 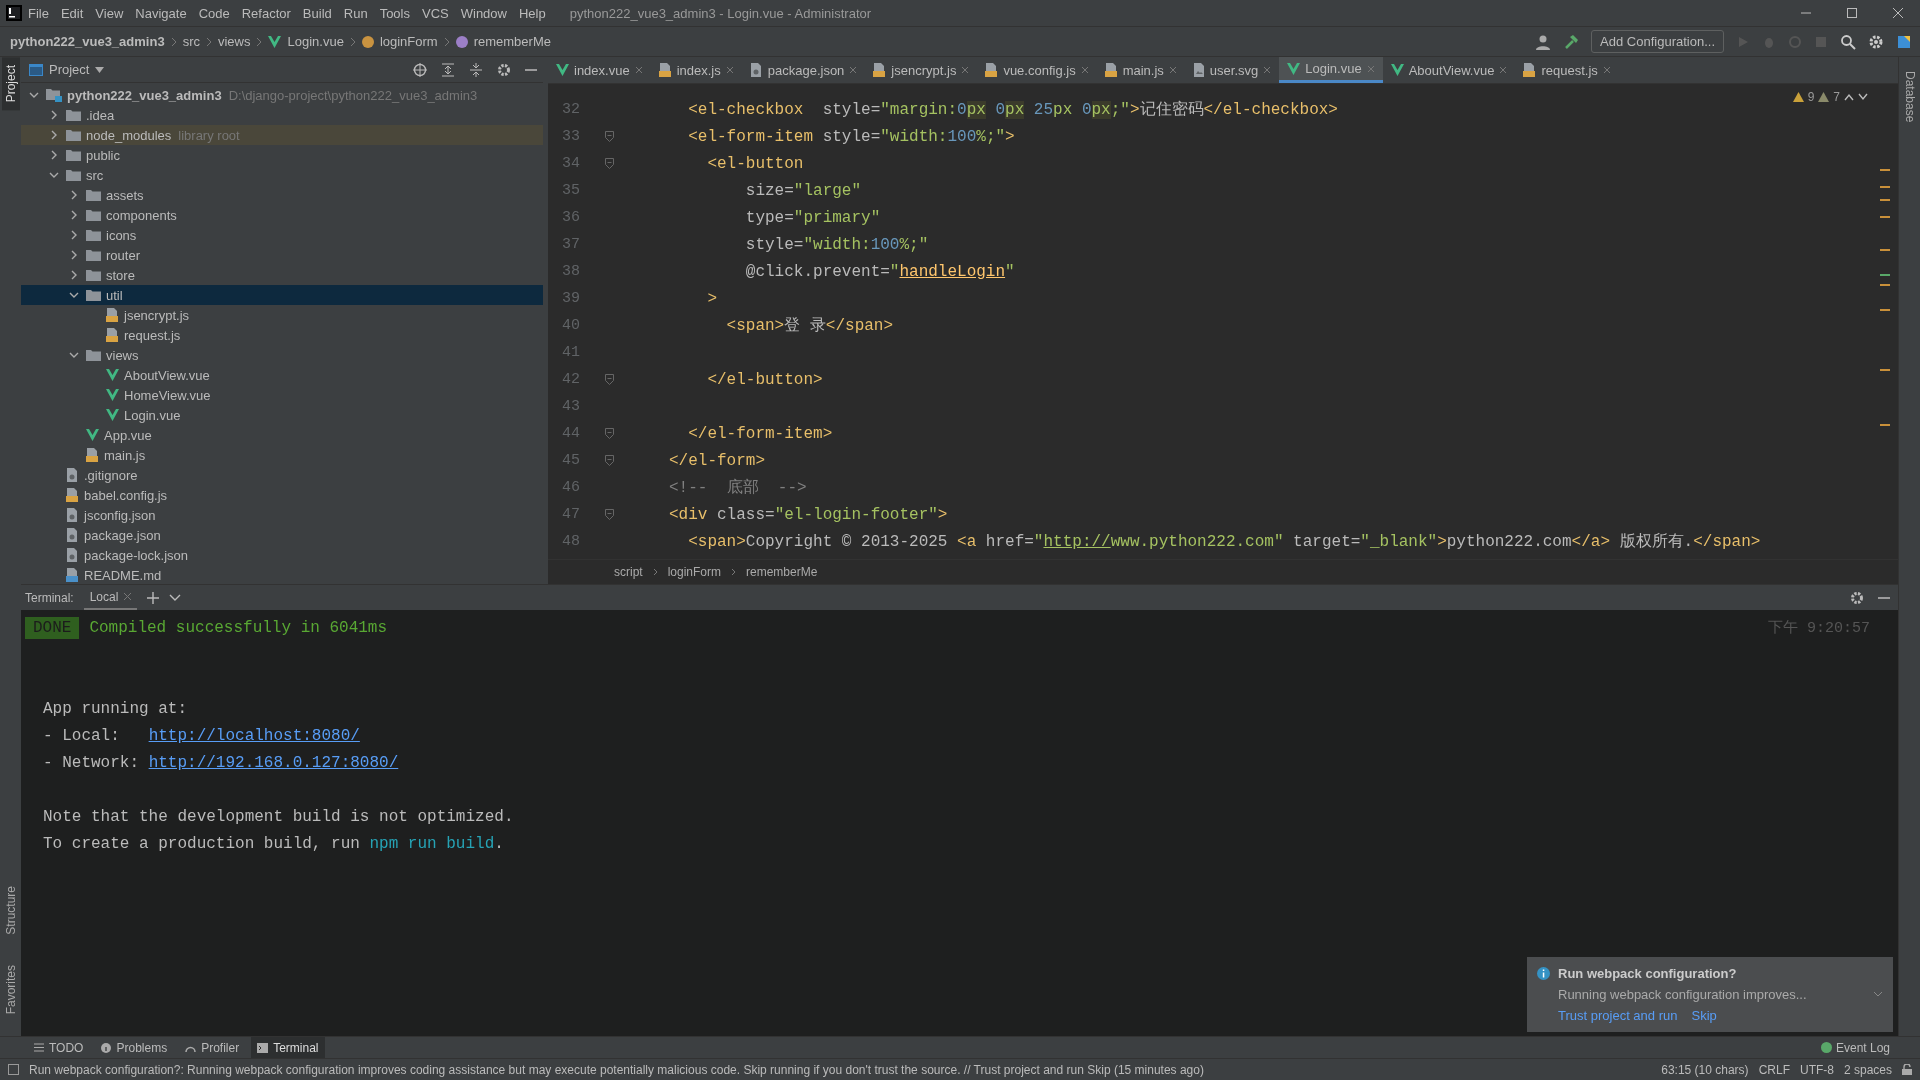 What do you see at coordinates (1836, 97) in the screenshot?
I see `weak-warning-count: 7` at bounding box center [1836, 97].